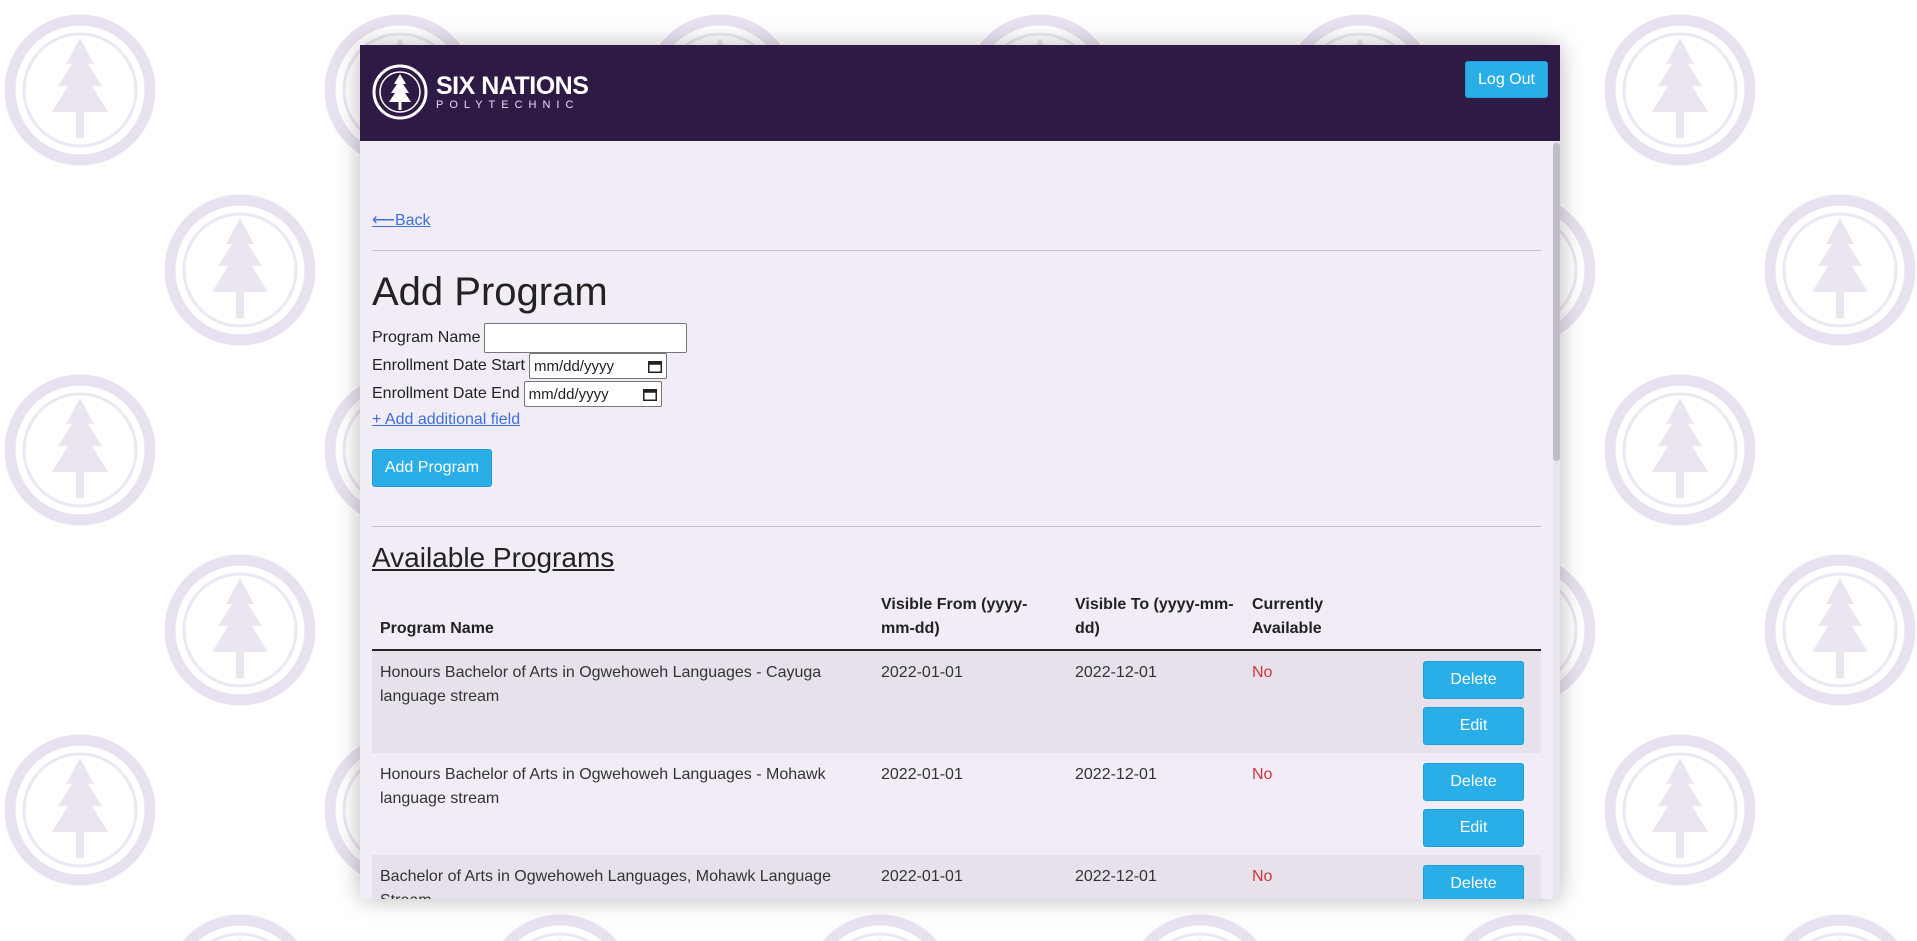 The height and width of the screenshot is (941, 1917). What do you see at coordinates (446, 420) in the screenshot?
I see `add-additional-field-link: + Add additional field` at bounding box center [446, 420].